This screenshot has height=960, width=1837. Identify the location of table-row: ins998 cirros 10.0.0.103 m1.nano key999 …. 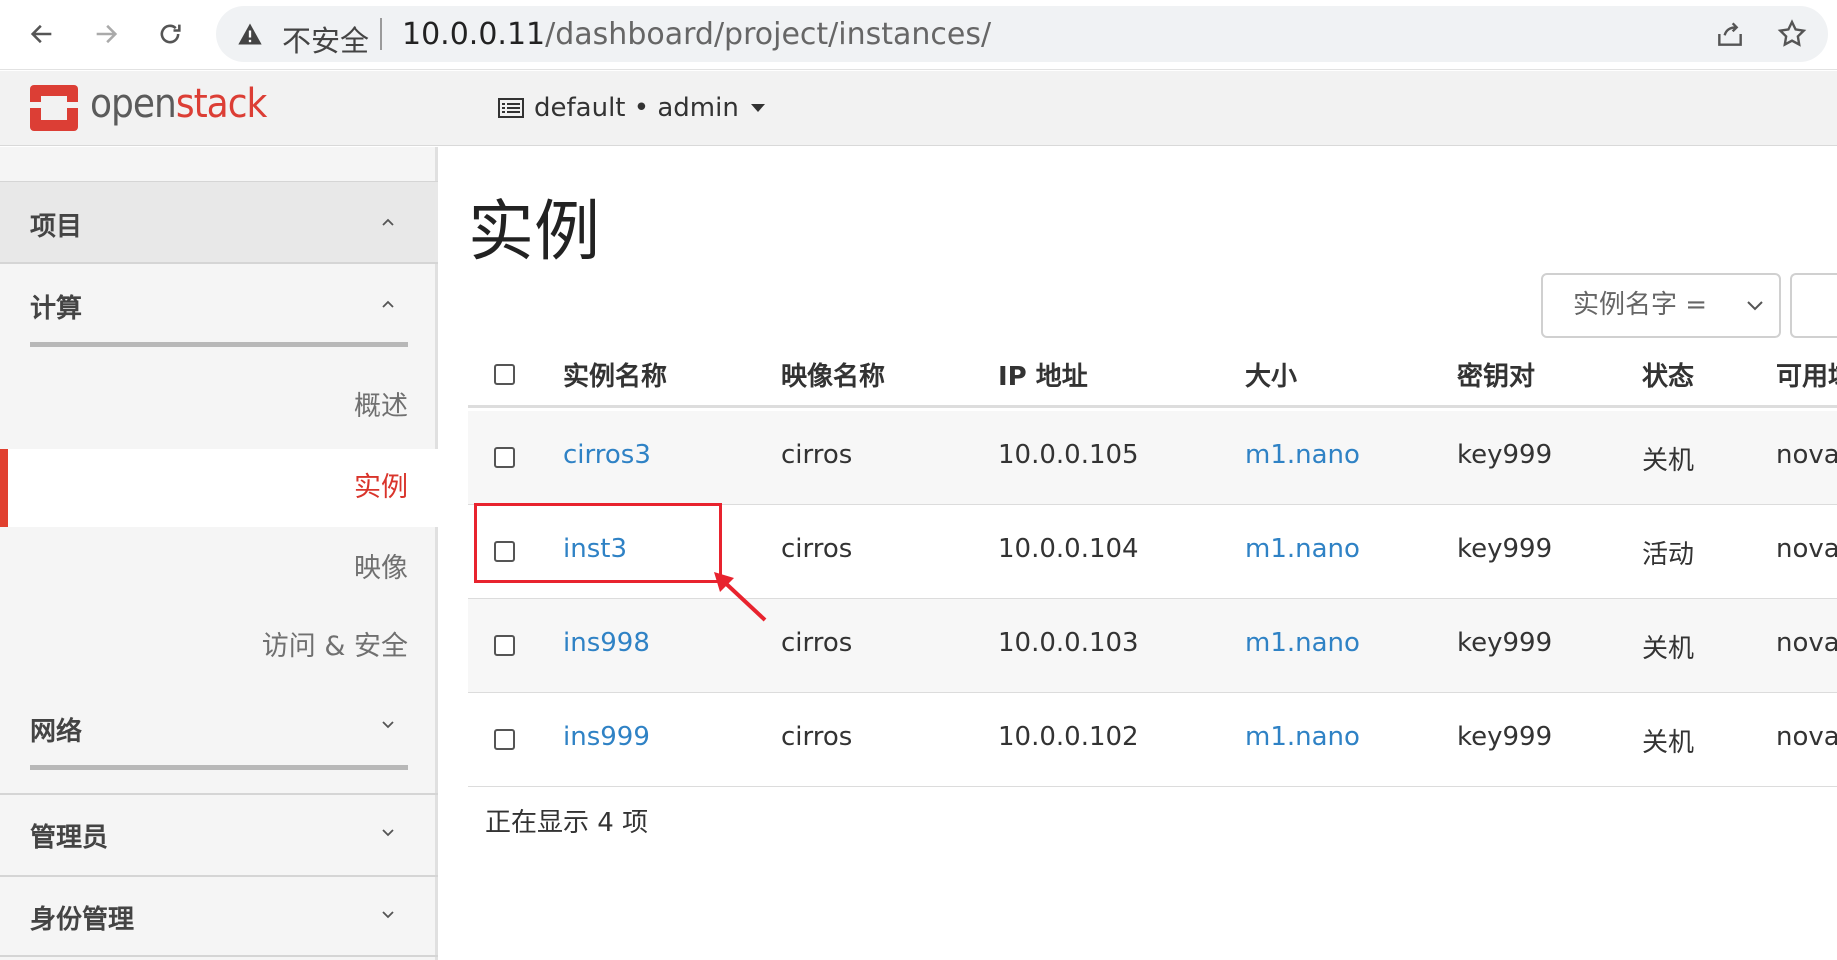
(1152, 646).